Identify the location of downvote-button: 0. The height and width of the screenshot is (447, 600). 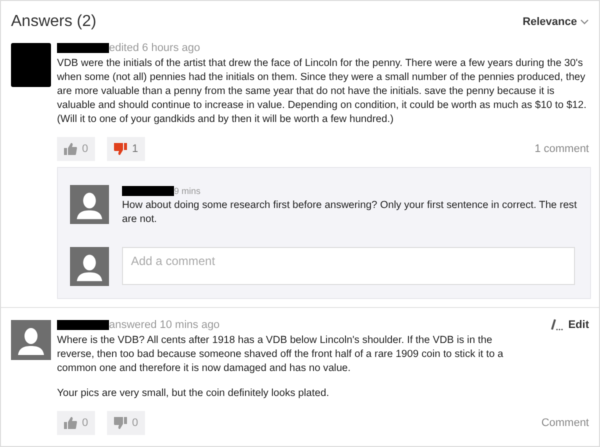
(126, 423).